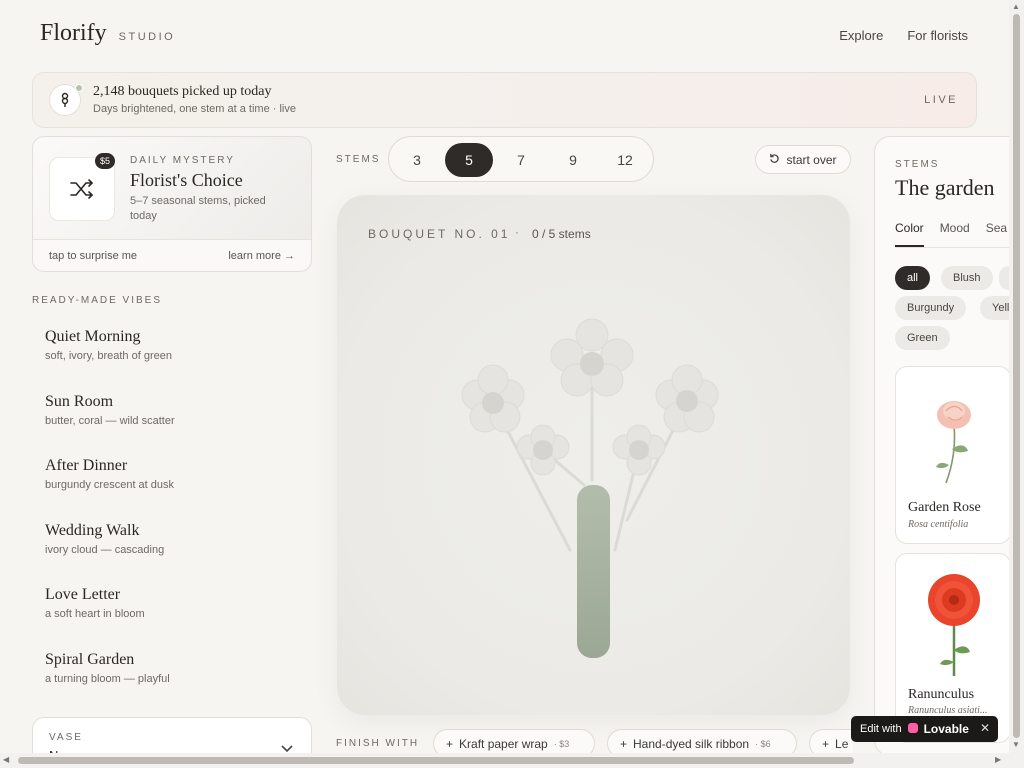 The image size is (1024, 768). What do you see at coordinates (959, 247) in the screenshot?
I see `tab-divider` at bounding box center [959, 247].